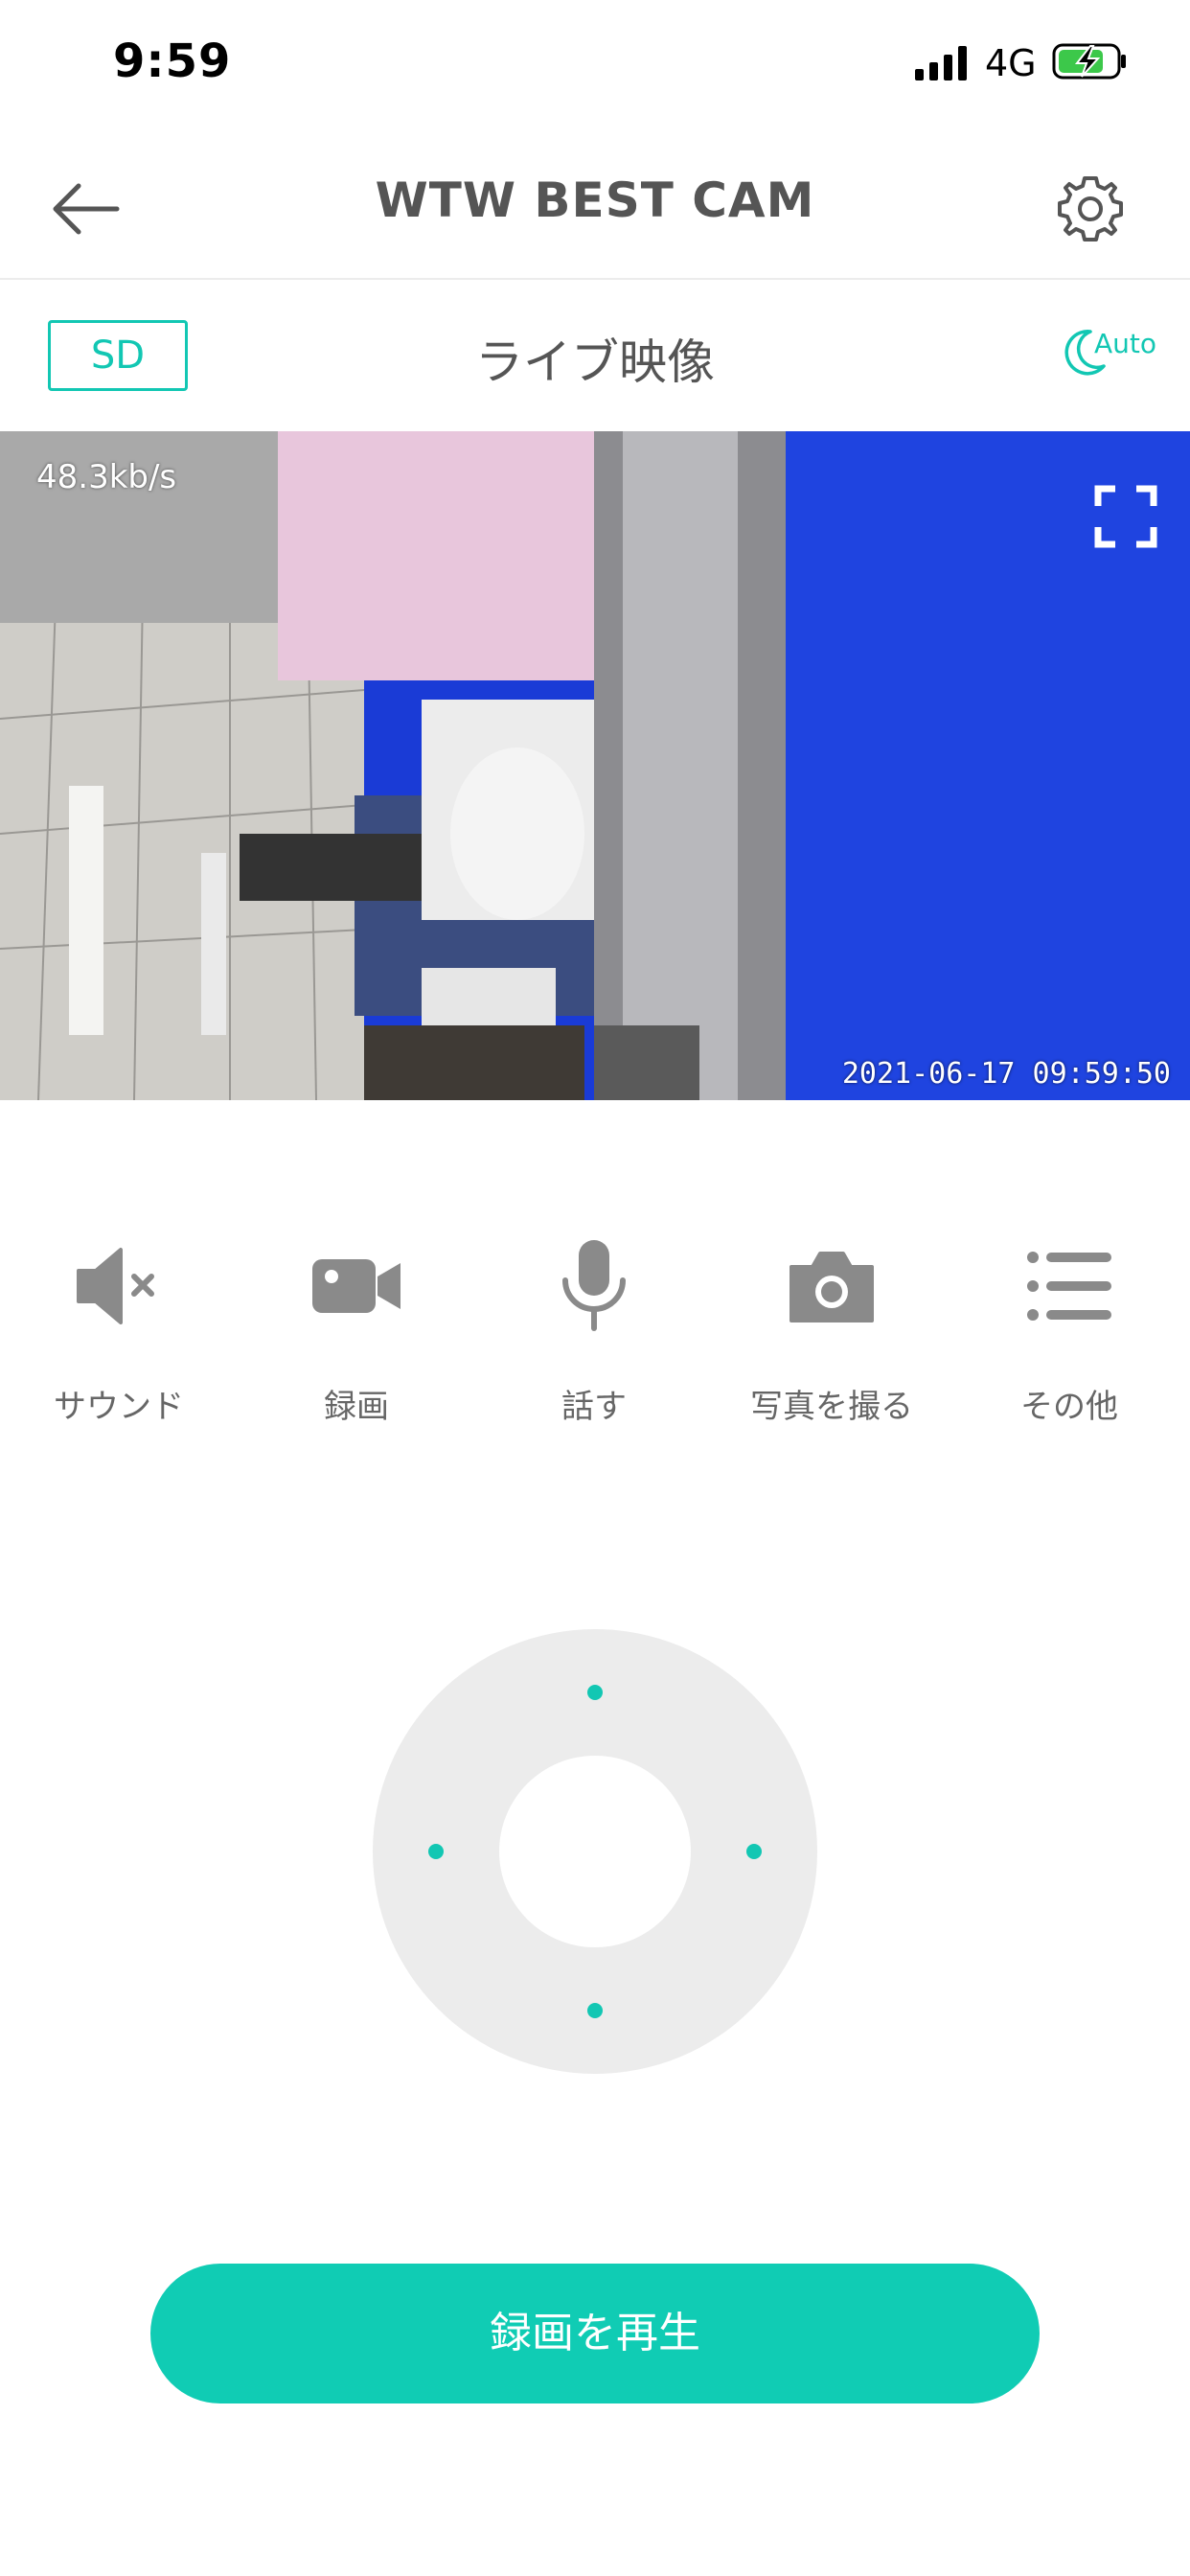 The image size is (1190, 2576). What do you see at coordinates (1069, 1407) in the screenshot?
I see `more-label: その他` at bounding box center [1069, 1407].